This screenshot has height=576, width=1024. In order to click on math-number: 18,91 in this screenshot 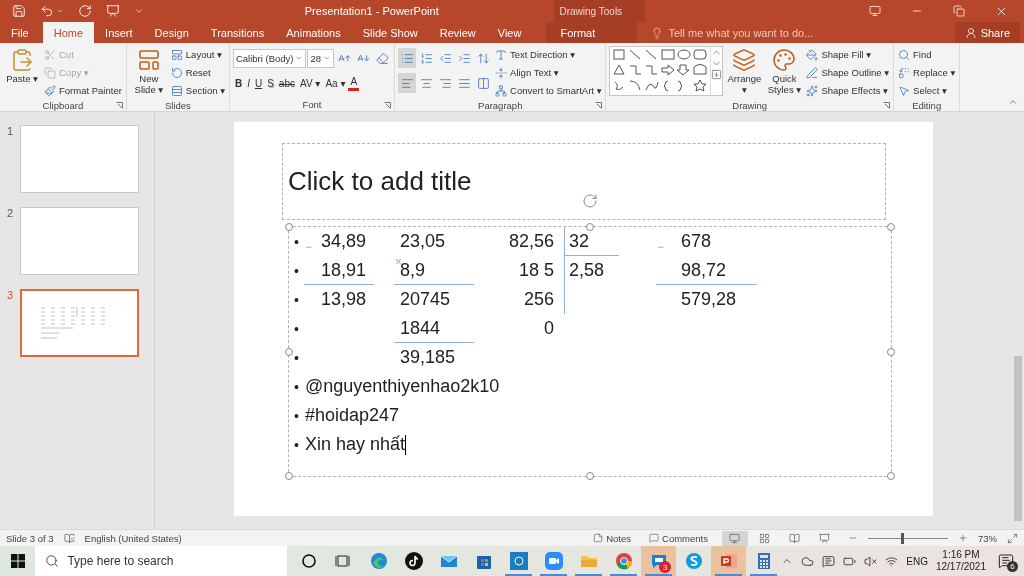, I will do `click(343, 270)`.